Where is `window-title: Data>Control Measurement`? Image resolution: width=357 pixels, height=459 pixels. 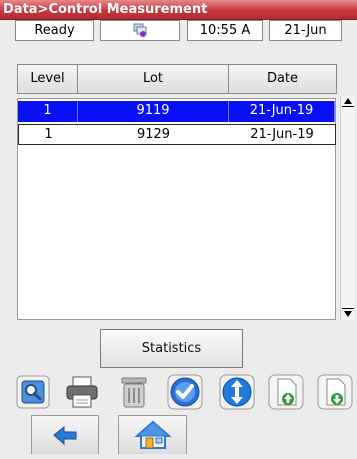
window-title: Data>Control Measurement is located at coordinates (178, 10).